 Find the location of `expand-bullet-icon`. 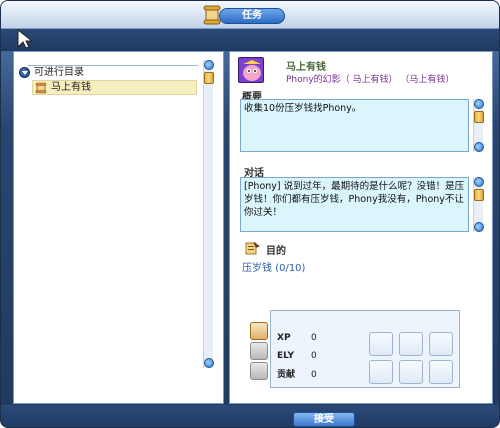

expand-bullet-icon is located at coordinates (24, 72).